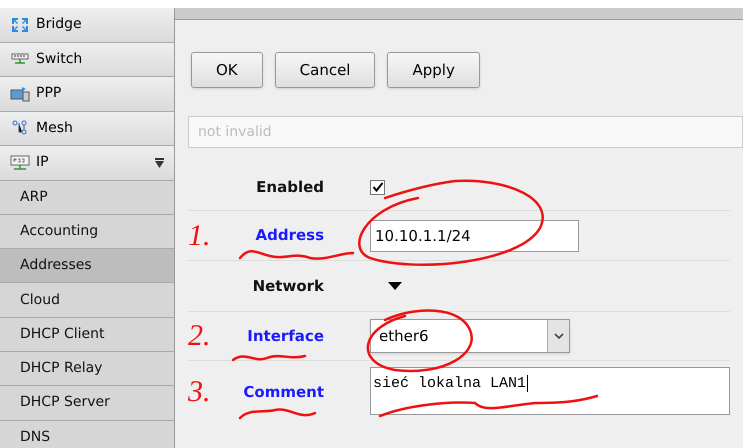 The image size is (743, 448). I want to click on sidebar-item: Switch, so click(87, 59).